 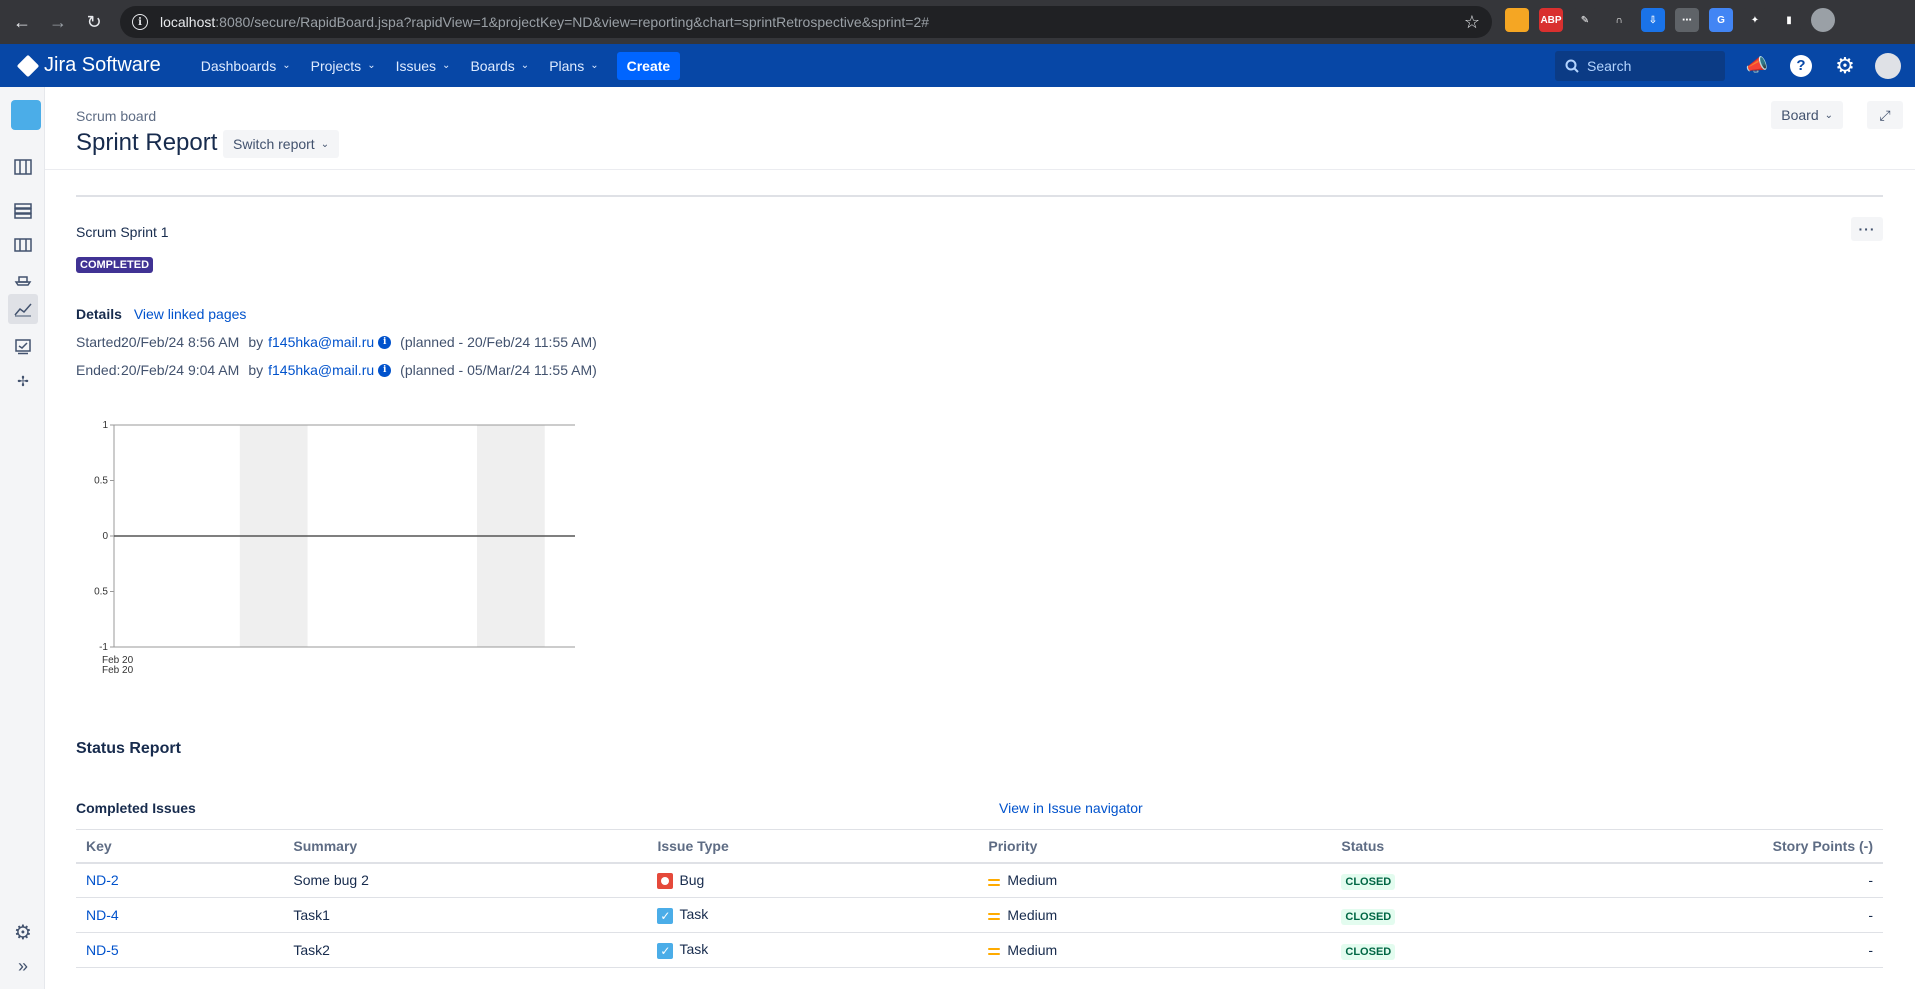 What do you see at coordinates (1687, 20) in the screenshot?
I see `dots-ext-icon: ⋯` at bounding box center [1687, 20].